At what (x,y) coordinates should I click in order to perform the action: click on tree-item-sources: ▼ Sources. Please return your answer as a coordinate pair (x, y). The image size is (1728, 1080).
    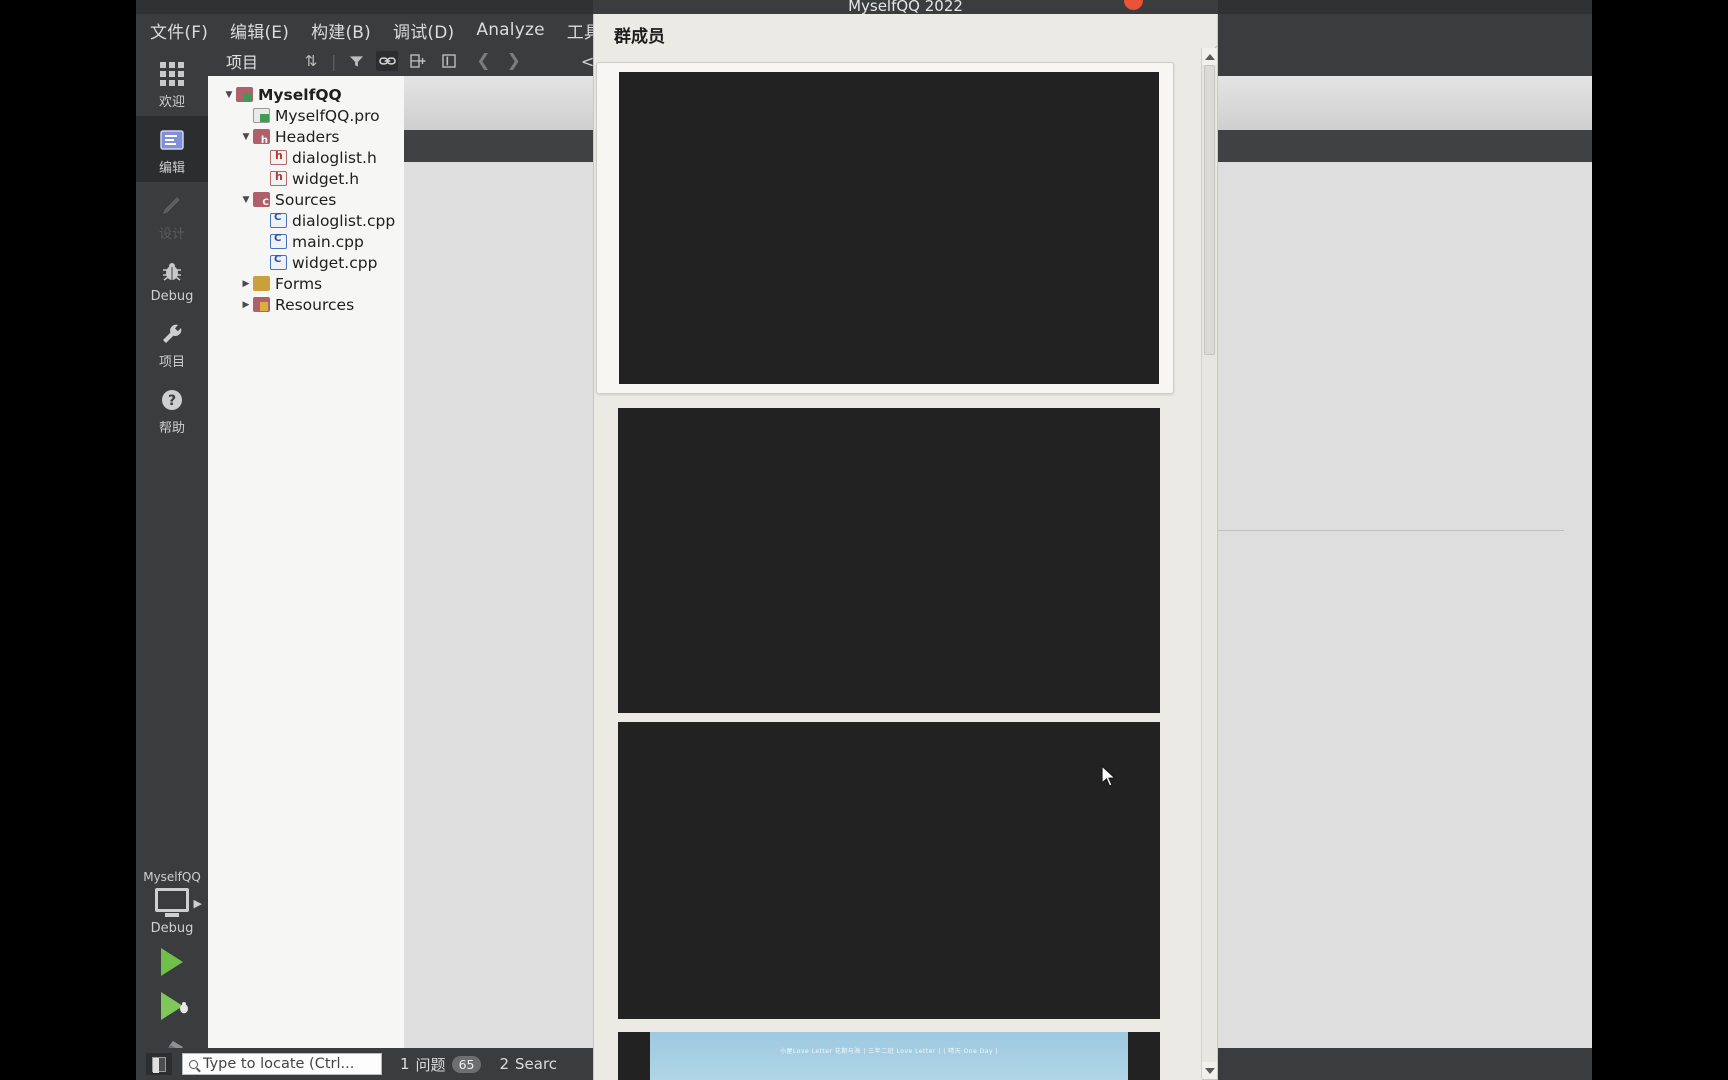
    Looking at the image, I should click on (309, 199).